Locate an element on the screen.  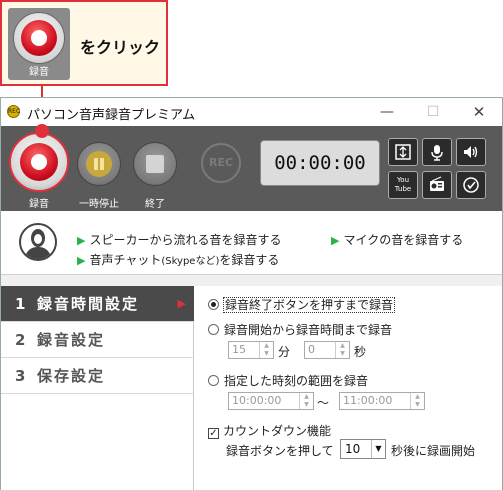
sidebar-item-recording-settings: 2 録音設定 is located at coordinates (97, 340).